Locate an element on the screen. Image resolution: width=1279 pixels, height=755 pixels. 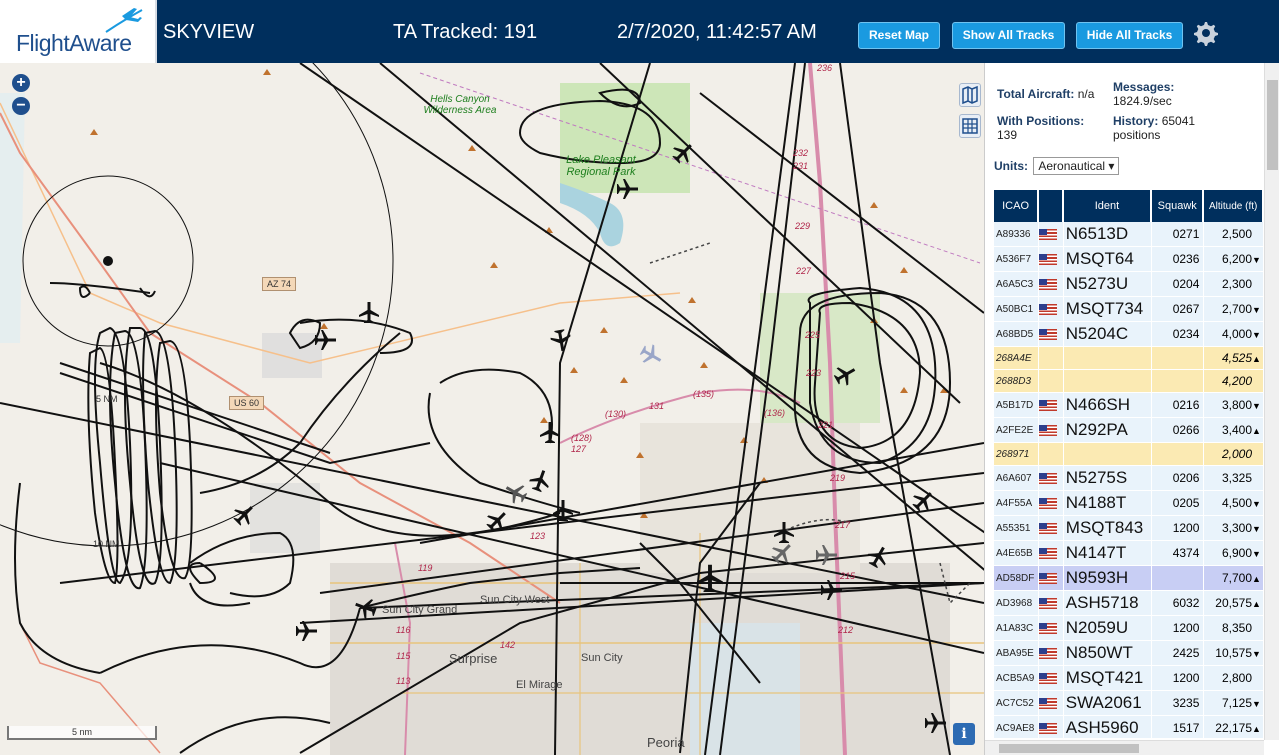
squawk-cell: 2425 is located at coordinates (1178, 653).